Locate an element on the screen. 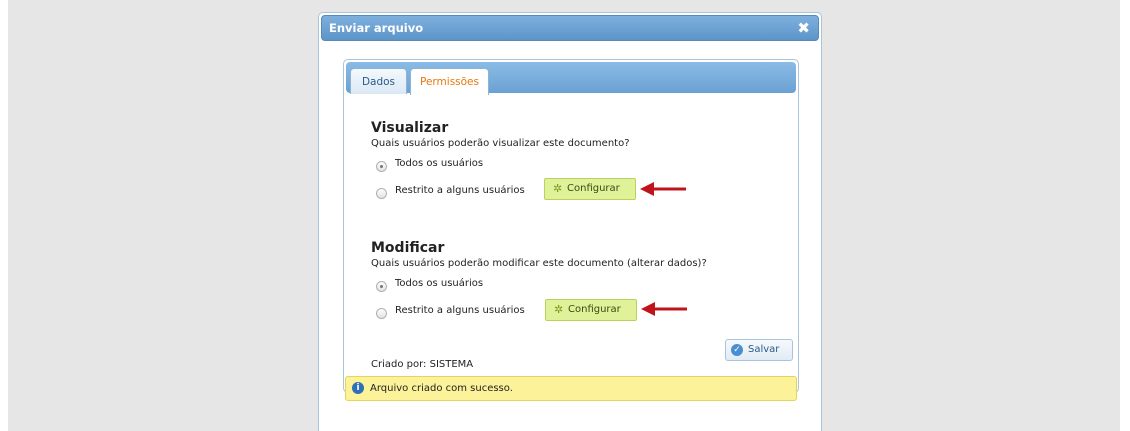  modificar-radio-restrito is located at coordinates (381, 313).